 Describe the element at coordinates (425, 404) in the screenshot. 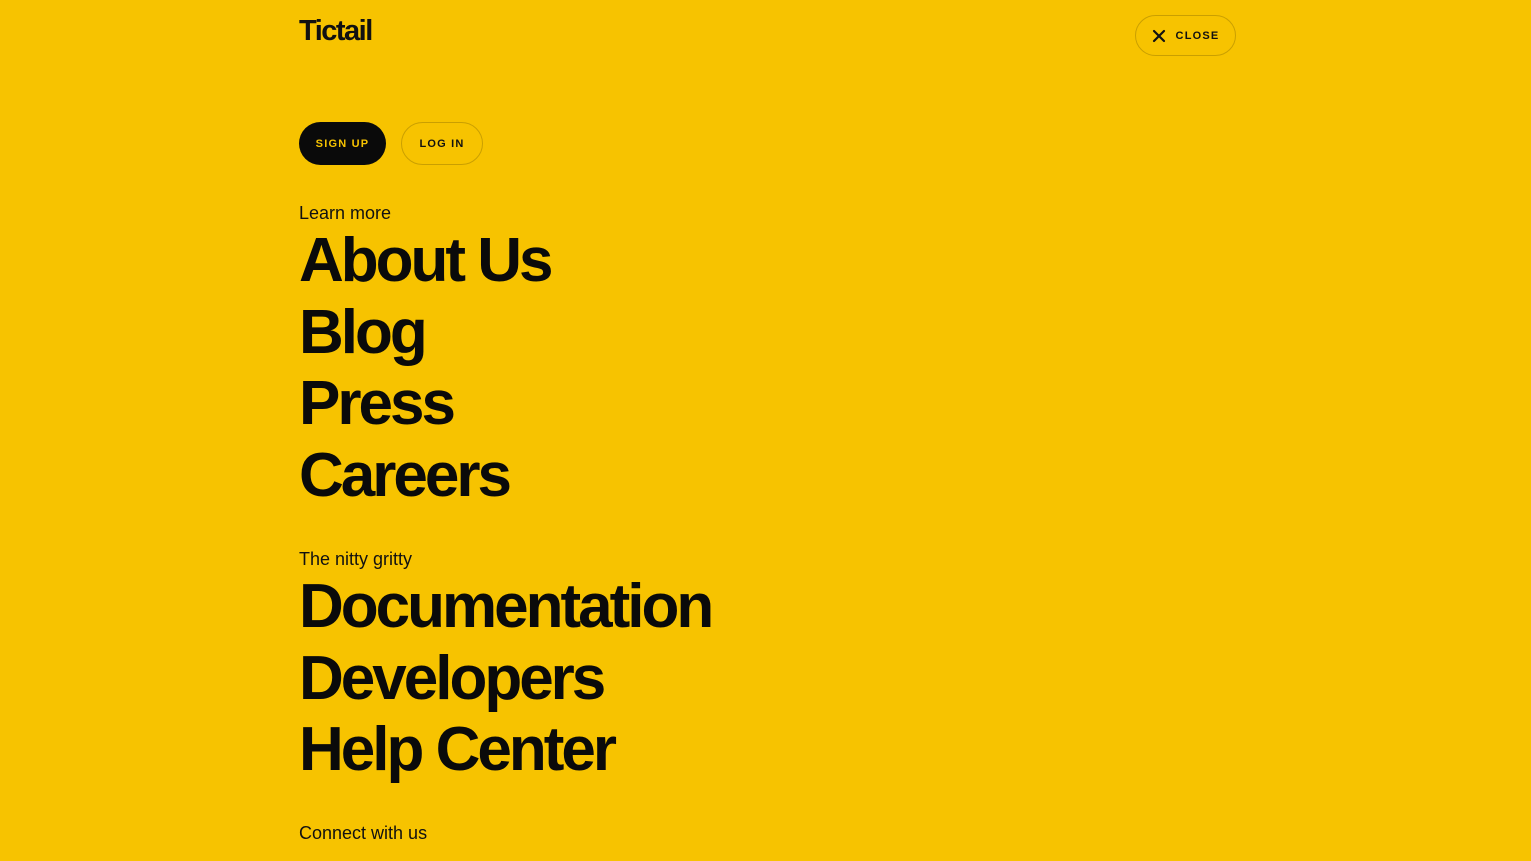

I see `link-press: Press` at that location.